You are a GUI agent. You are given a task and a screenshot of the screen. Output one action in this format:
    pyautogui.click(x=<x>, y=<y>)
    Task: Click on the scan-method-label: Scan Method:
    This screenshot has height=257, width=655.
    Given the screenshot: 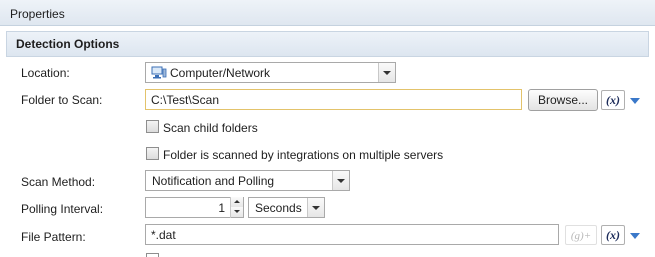 What is the action you would take?
    pyautogui.click(x=58, y=182)
    